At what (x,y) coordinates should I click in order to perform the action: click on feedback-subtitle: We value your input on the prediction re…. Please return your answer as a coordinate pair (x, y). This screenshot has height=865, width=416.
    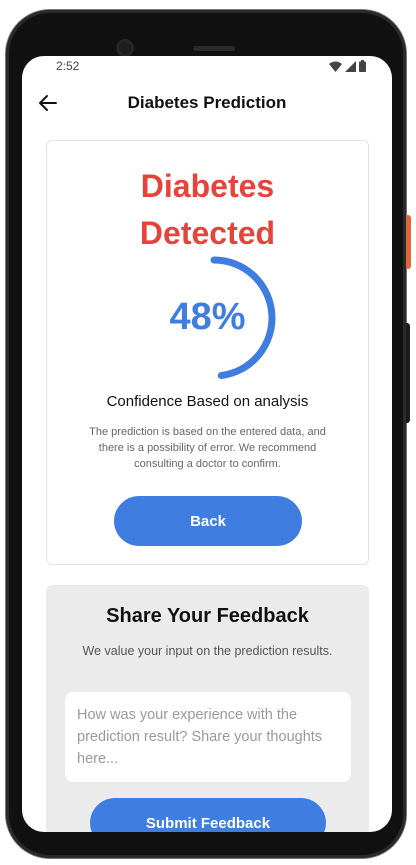
    Looking at the image, I should click on (207, 651).